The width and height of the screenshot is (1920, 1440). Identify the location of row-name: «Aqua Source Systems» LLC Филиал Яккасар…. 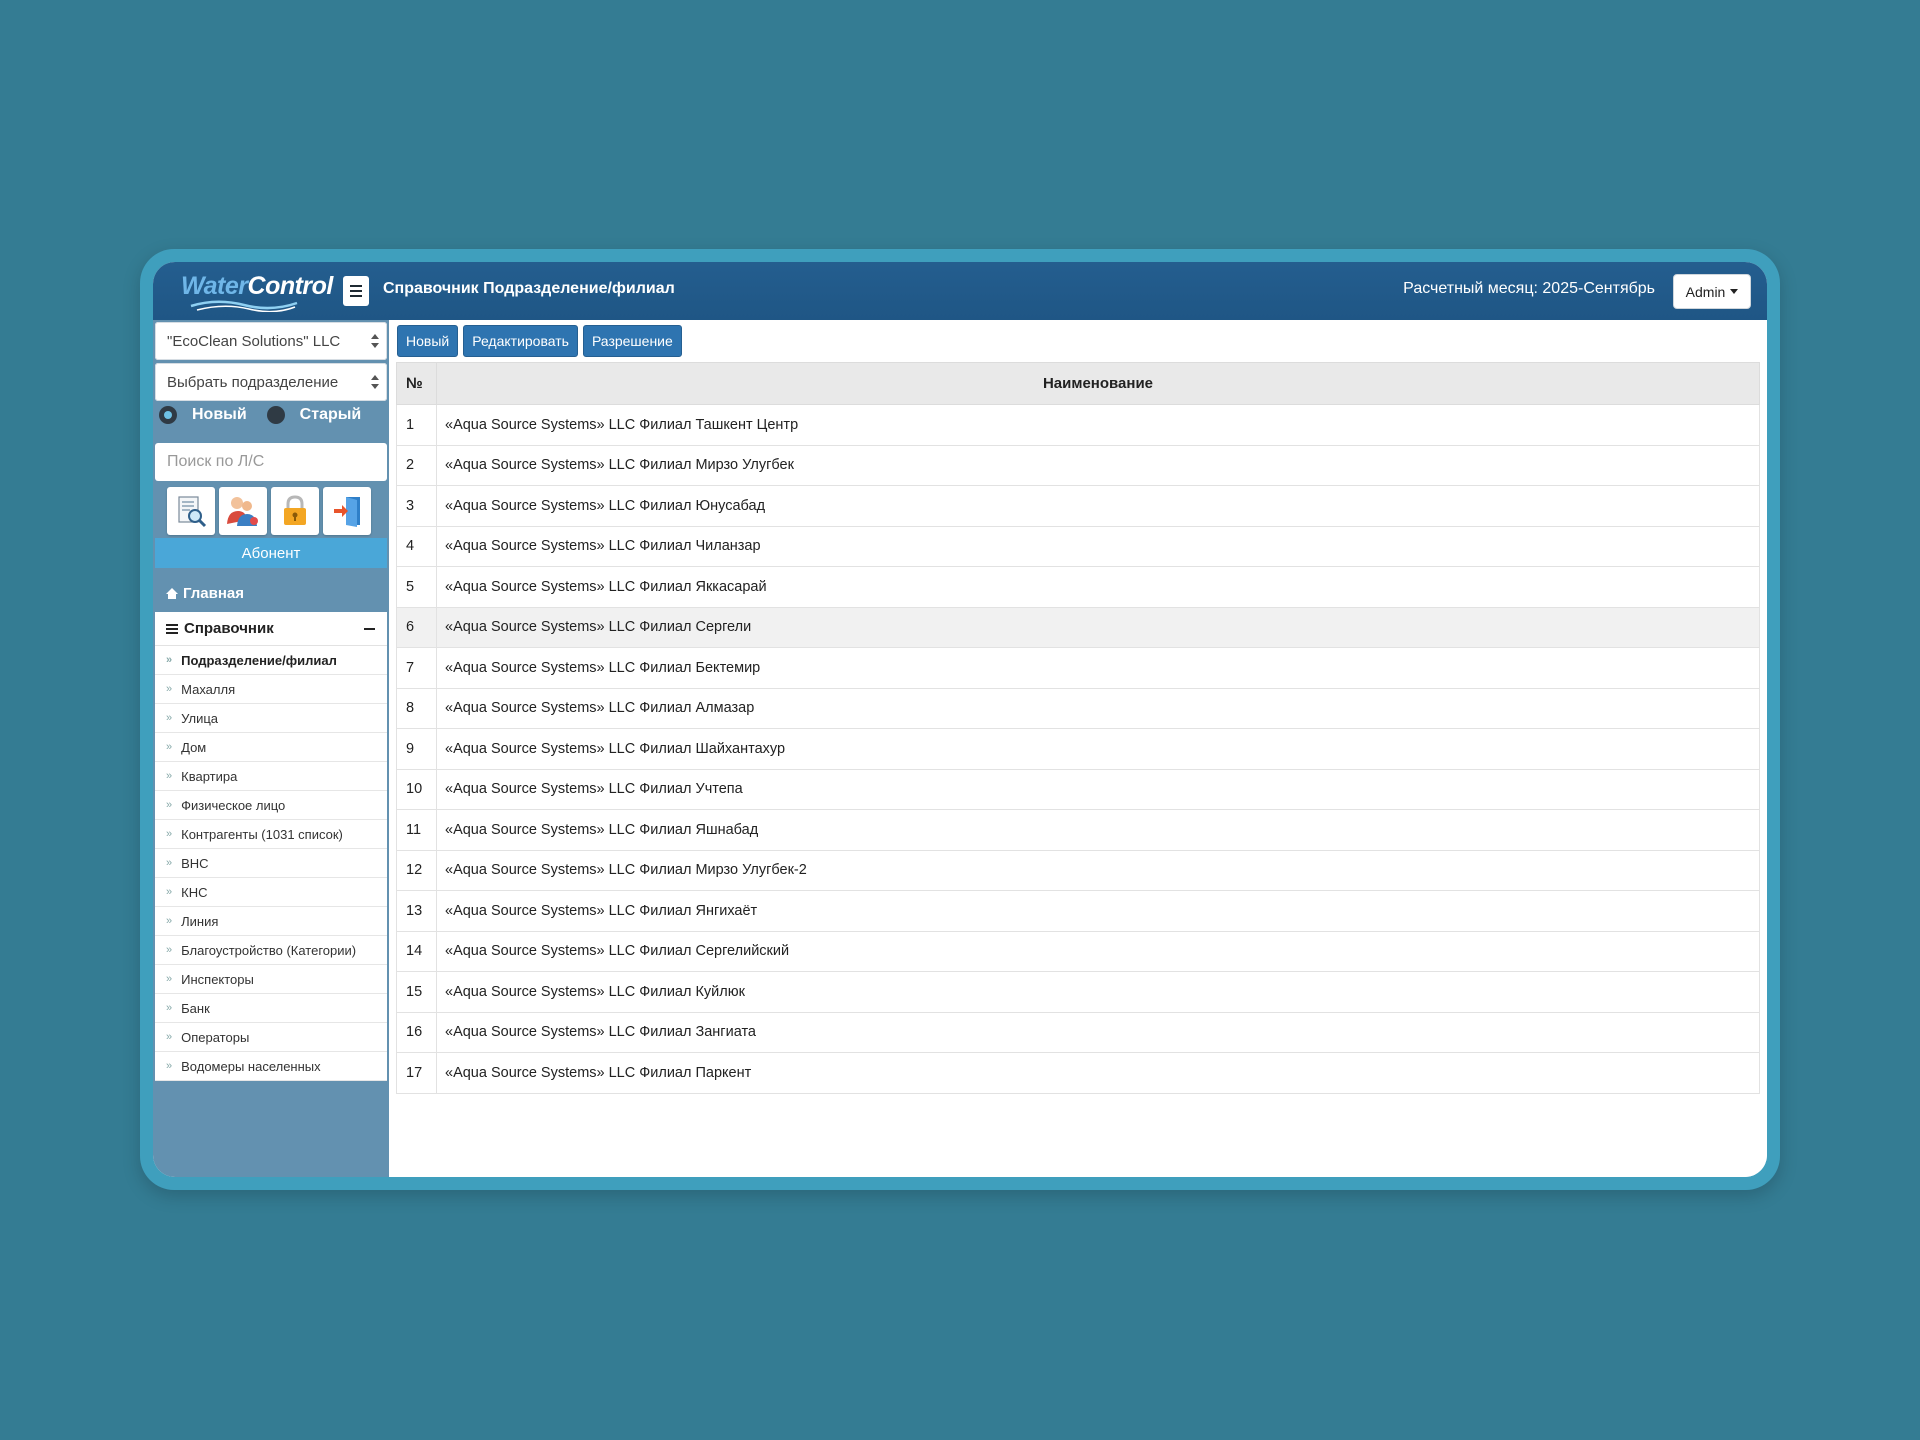
(1098, 587).